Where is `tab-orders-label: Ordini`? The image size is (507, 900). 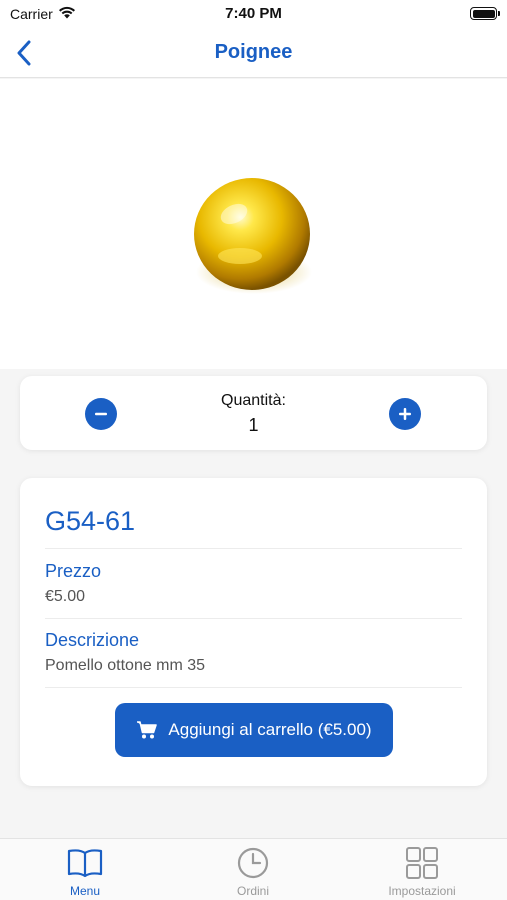
tab-orders-label: Ordini is located at coordinates (252, 891).